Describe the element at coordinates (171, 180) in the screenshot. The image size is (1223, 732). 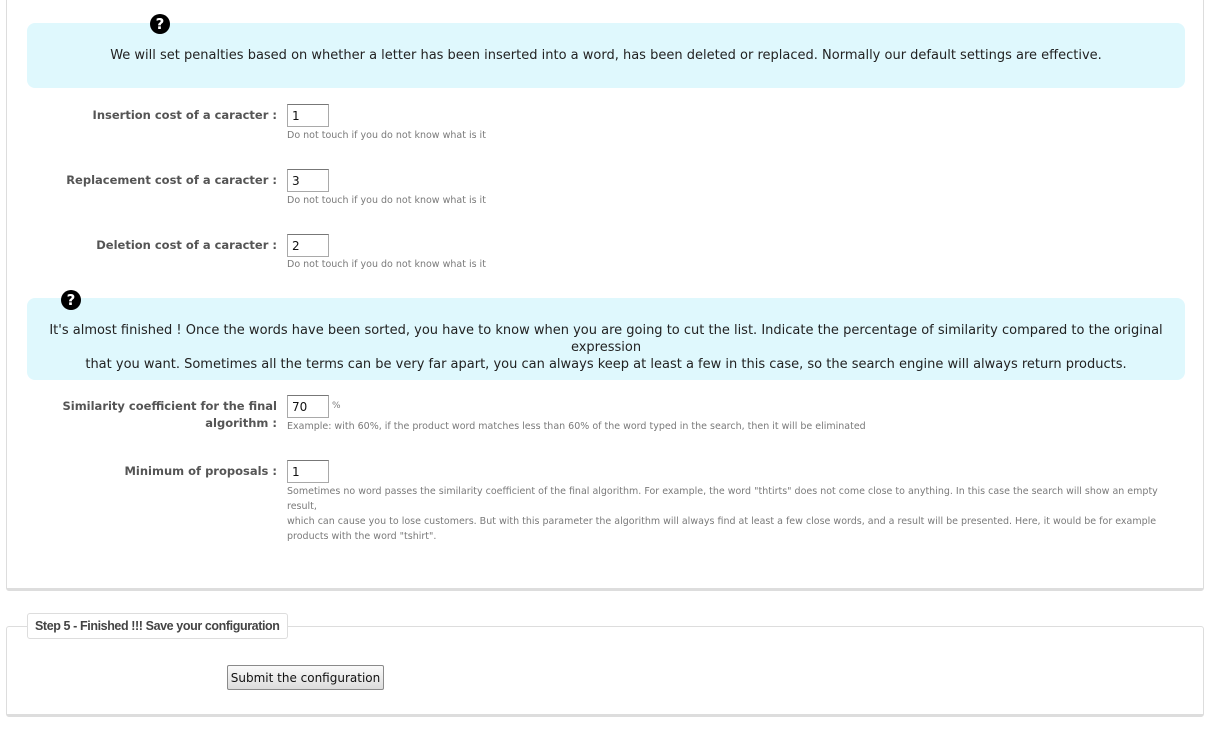
I see `replacement-cost-label: Replacement cost of a caracter :` at that location.